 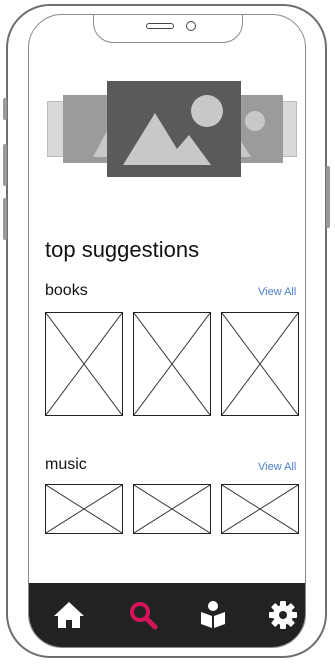 I want to click on tab-home, so click(x=69, y=615).